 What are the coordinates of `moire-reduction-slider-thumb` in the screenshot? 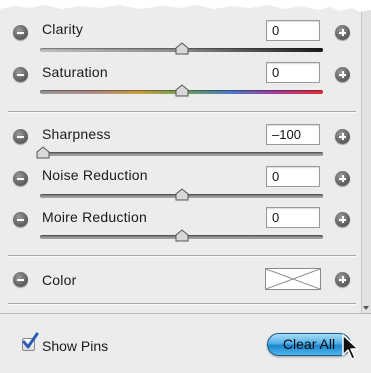 It's located at (182, 235).